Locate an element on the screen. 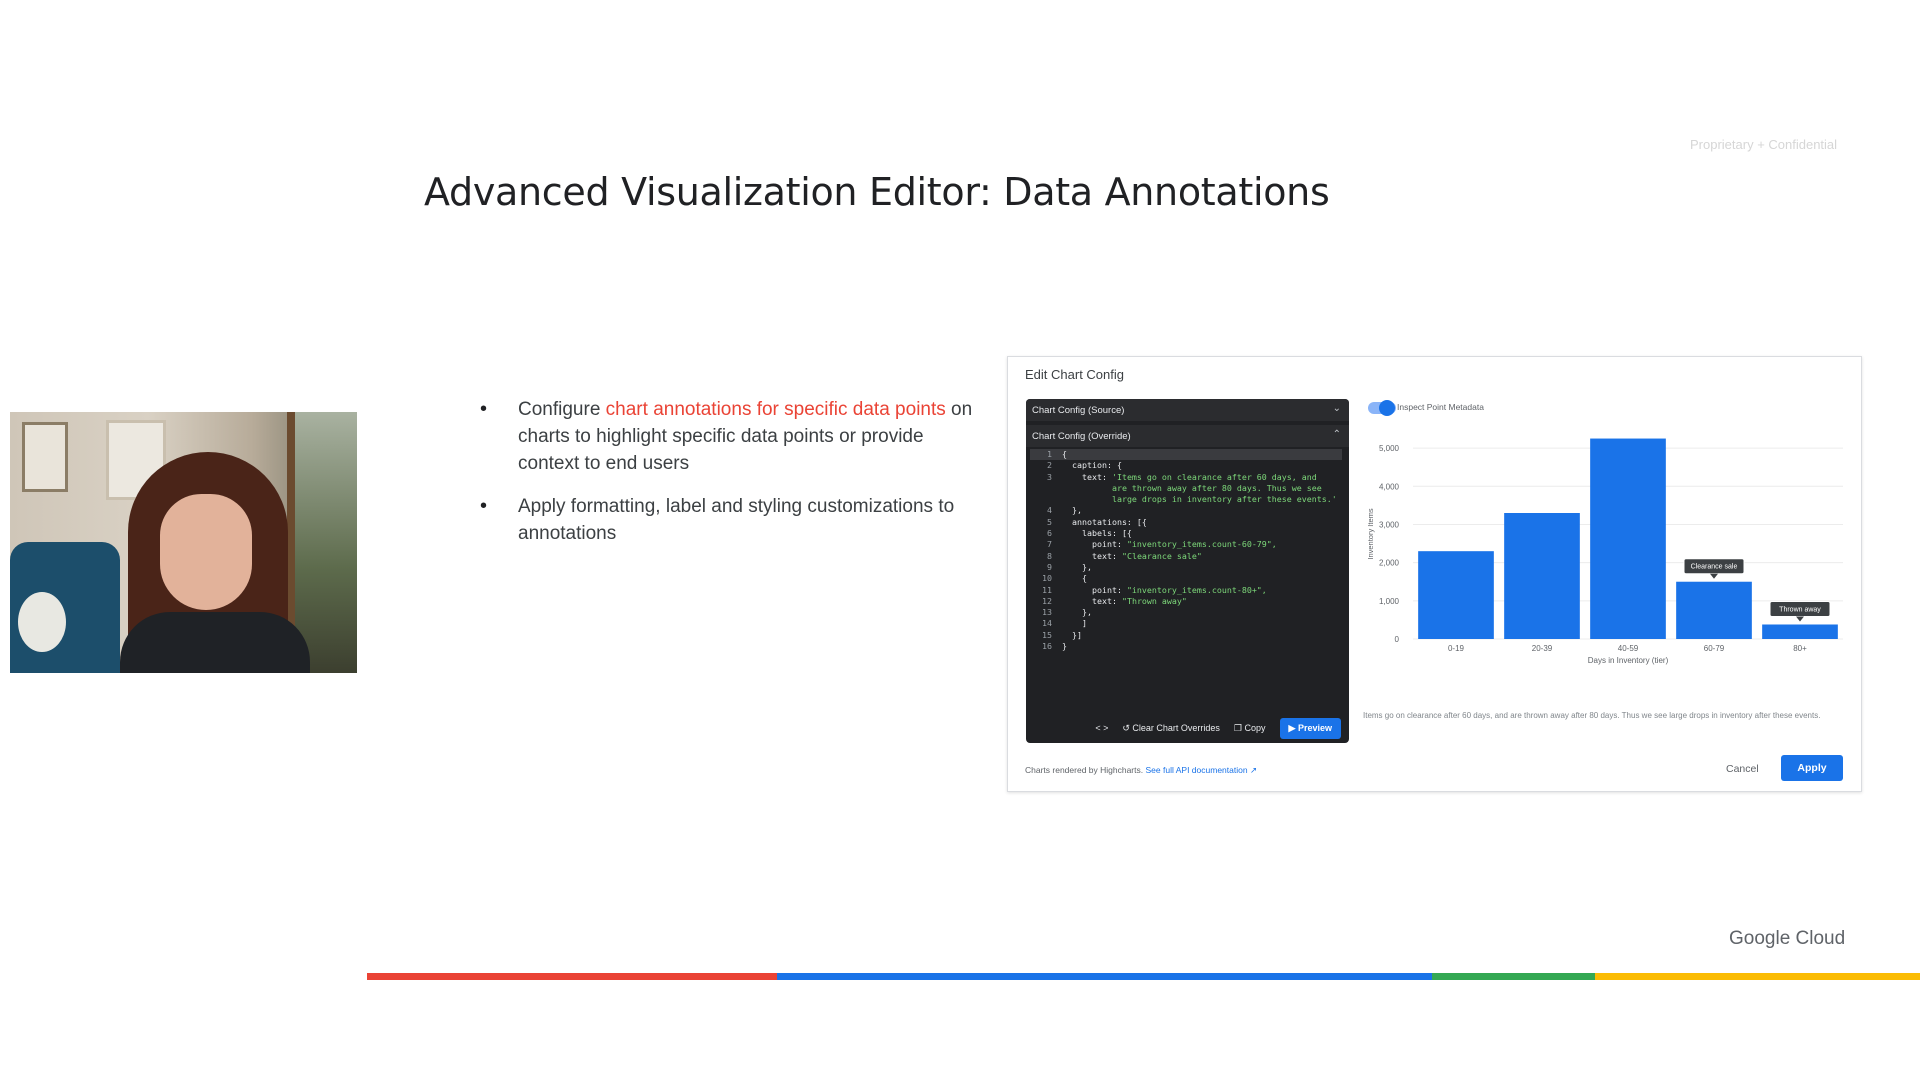 This screenshot has height=1080, width=1920. x-tick-label: 60-79 is located at coordinates (1714, 648).